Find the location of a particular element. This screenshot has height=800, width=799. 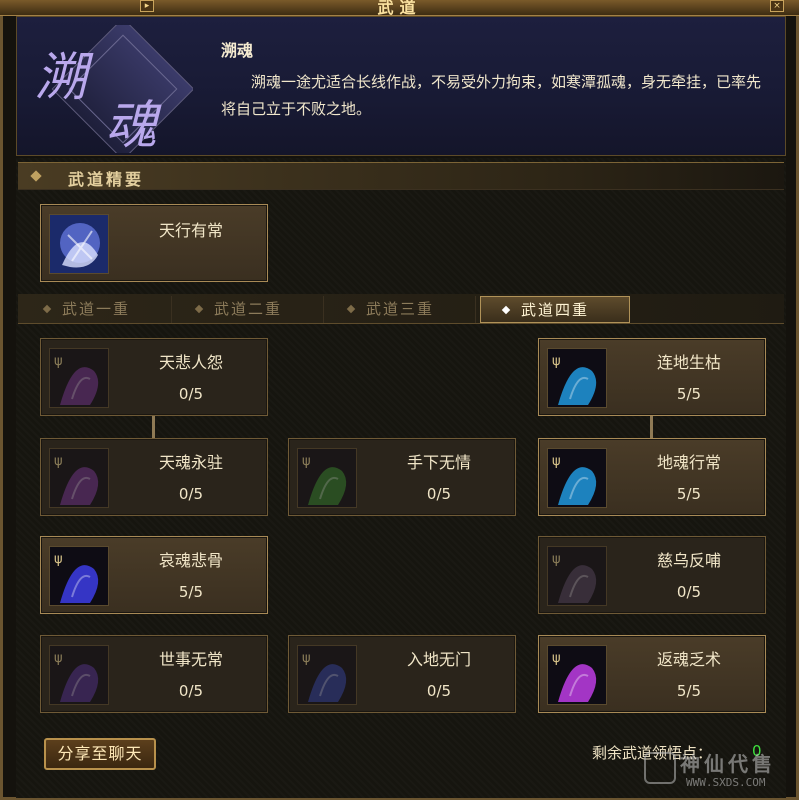

skill-name: 慈乌反哺 is located at coordinates (688, 560).